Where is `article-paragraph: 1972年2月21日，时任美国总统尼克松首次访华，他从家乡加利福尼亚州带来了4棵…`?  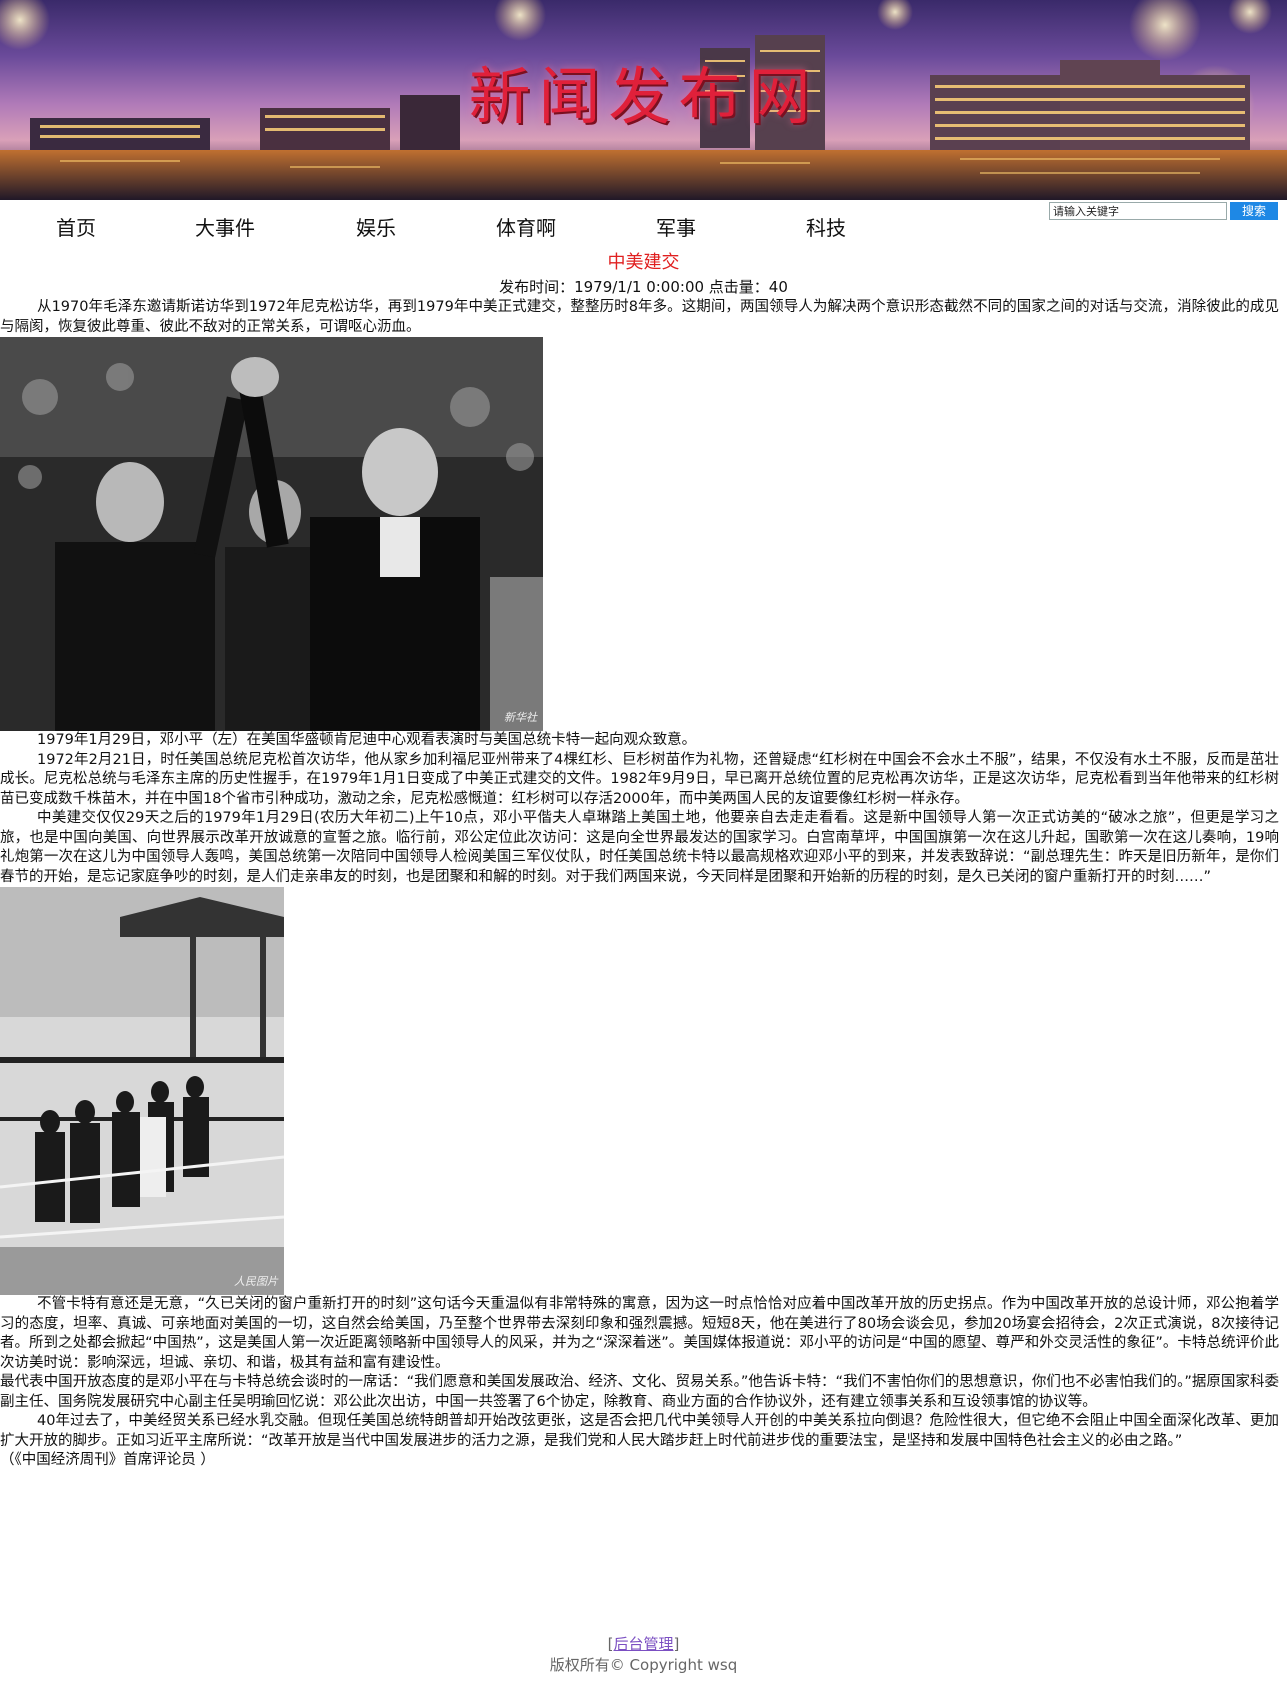
article-paragraph: 1972年2月21日，时任美国总统尼克松首次访华，他从家乡加利福尼亚州带来了4棵… is located at coordinates (639, 779).